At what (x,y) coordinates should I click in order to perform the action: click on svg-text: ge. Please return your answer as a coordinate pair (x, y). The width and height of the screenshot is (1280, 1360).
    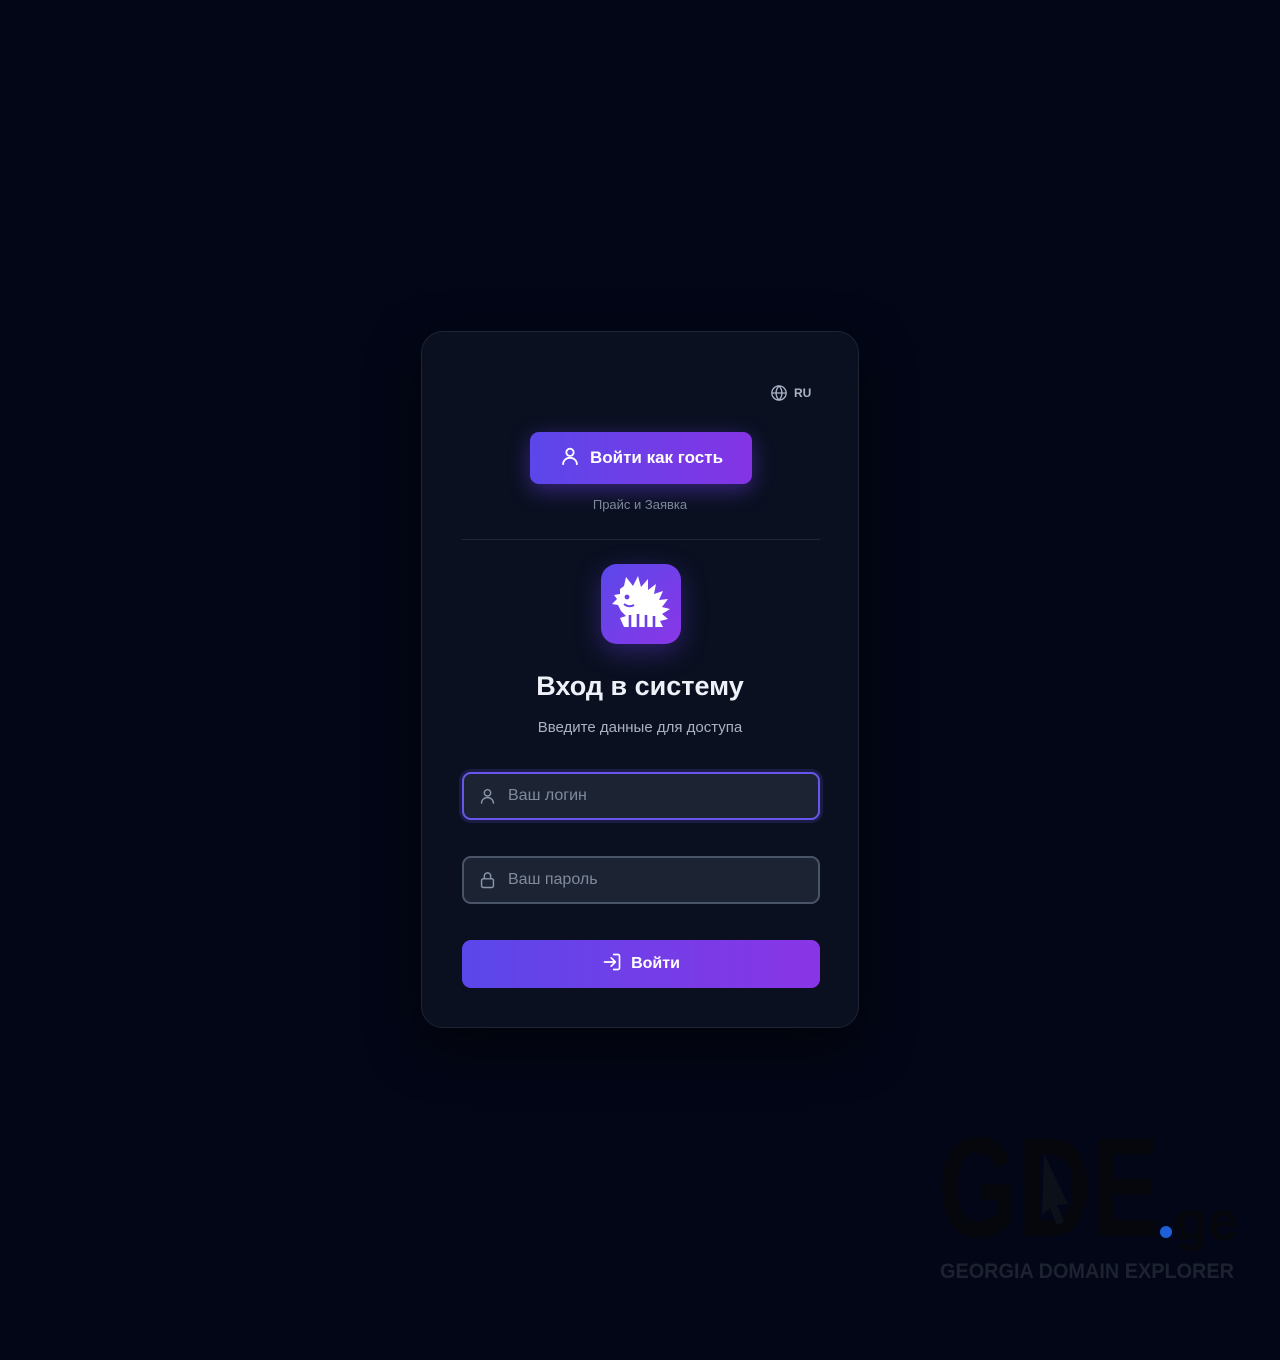
    Looking at the image, I should click on (1206, 1220).